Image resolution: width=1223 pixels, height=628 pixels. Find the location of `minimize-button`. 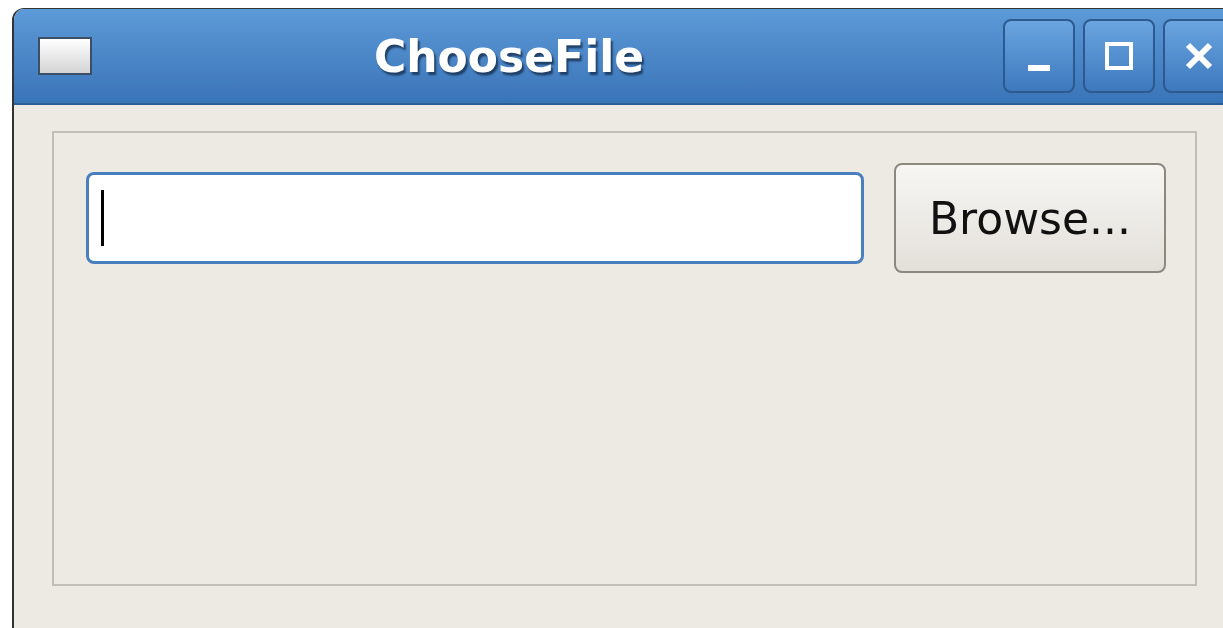

minimize-button is located at coordinates (1039, 56).